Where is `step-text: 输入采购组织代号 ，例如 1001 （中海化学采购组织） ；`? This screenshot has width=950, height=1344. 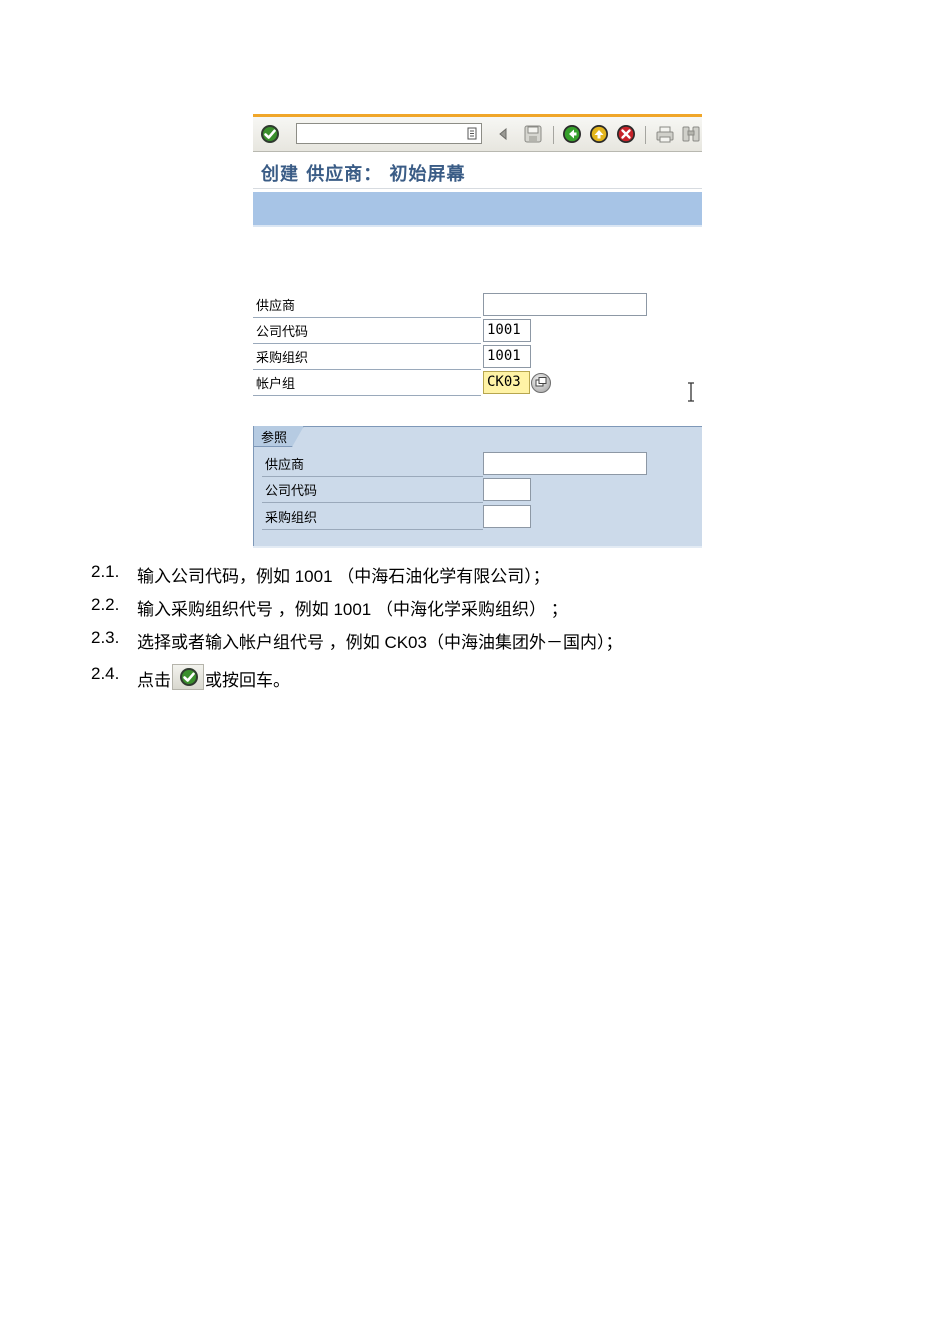 step-text: 输入采购组织代号 ，例如 1001 （中海化学采购组织） ； is located at coordinates (352, 609).